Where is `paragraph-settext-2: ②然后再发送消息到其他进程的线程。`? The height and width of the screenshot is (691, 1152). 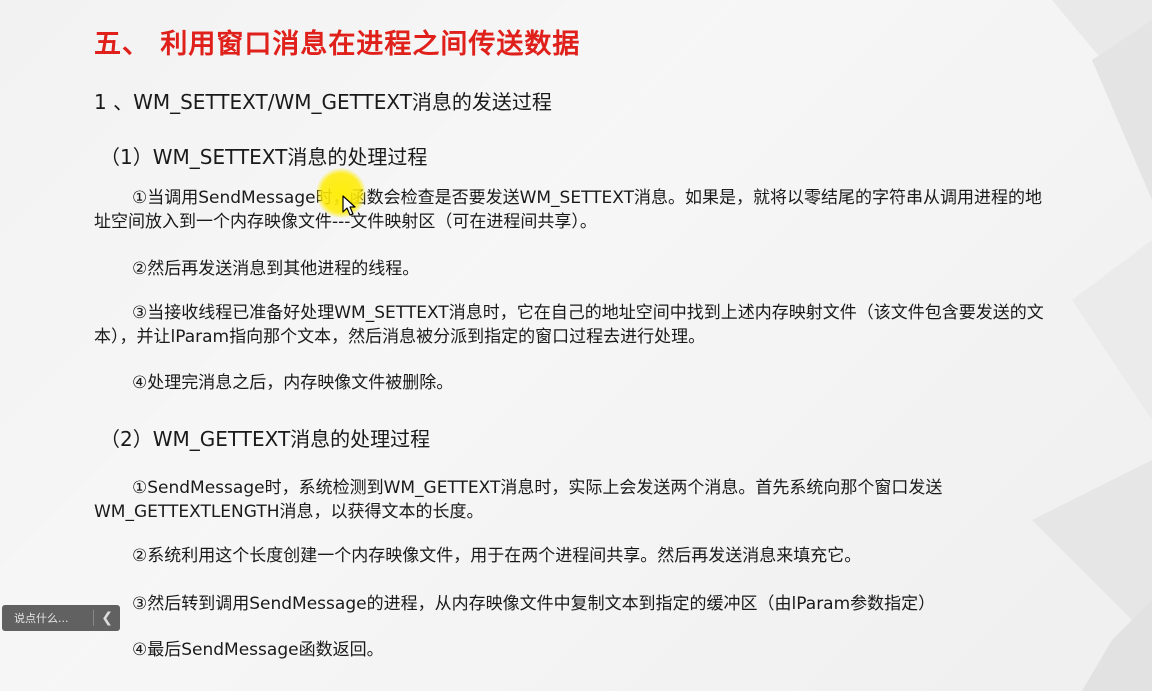
paragraph-settext-2: ②然后再发送消息到其他进程的线程。 is located at coordinates (276, 269).